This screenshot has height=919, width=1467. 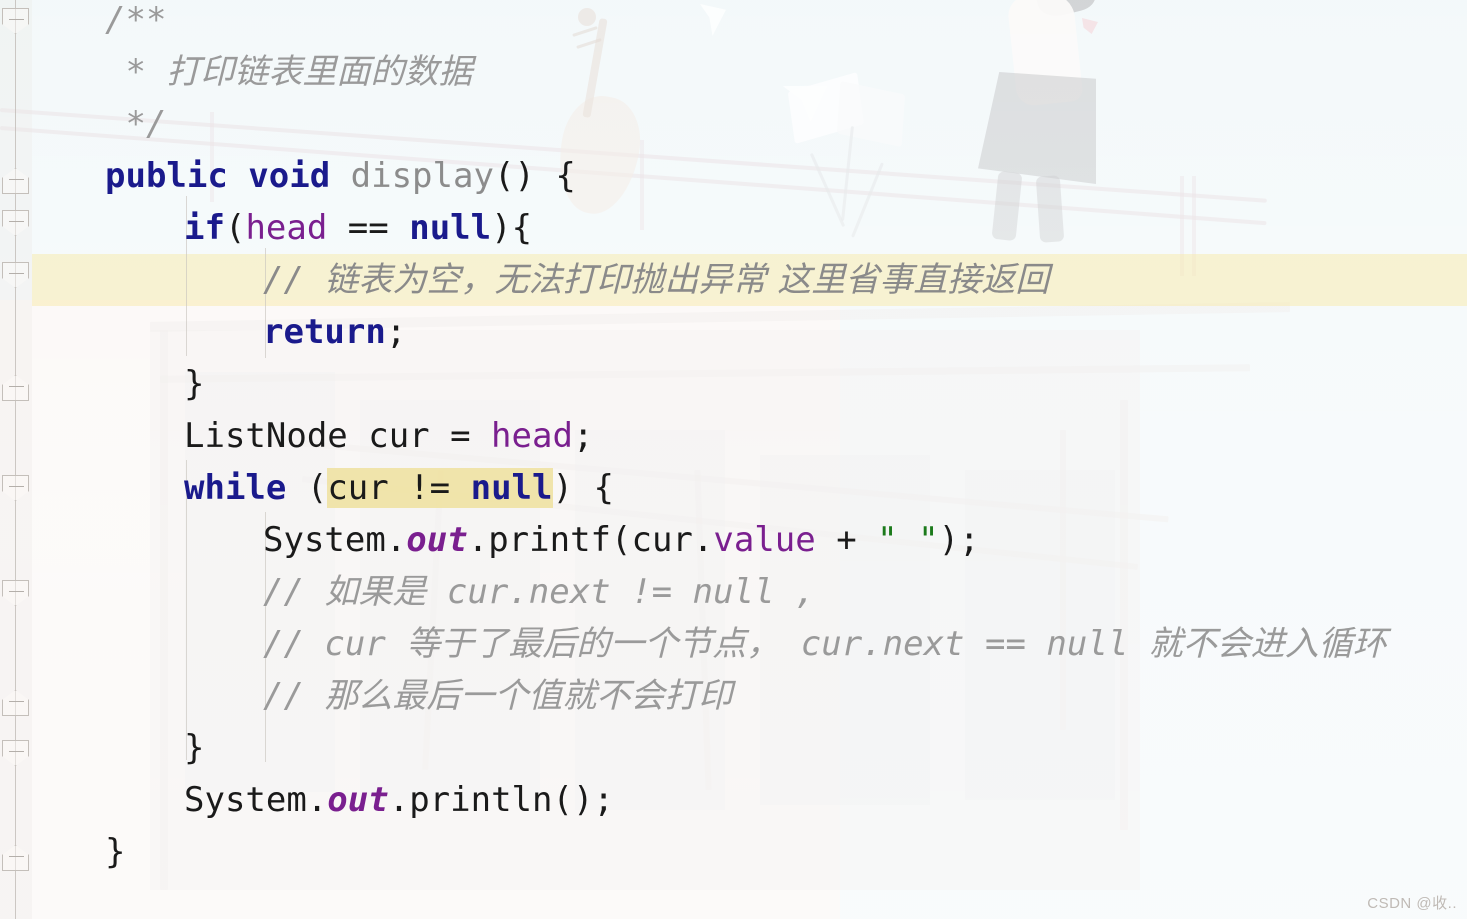 I want to click on code-token: cur.next != null ,, so click(x=621, y=592).